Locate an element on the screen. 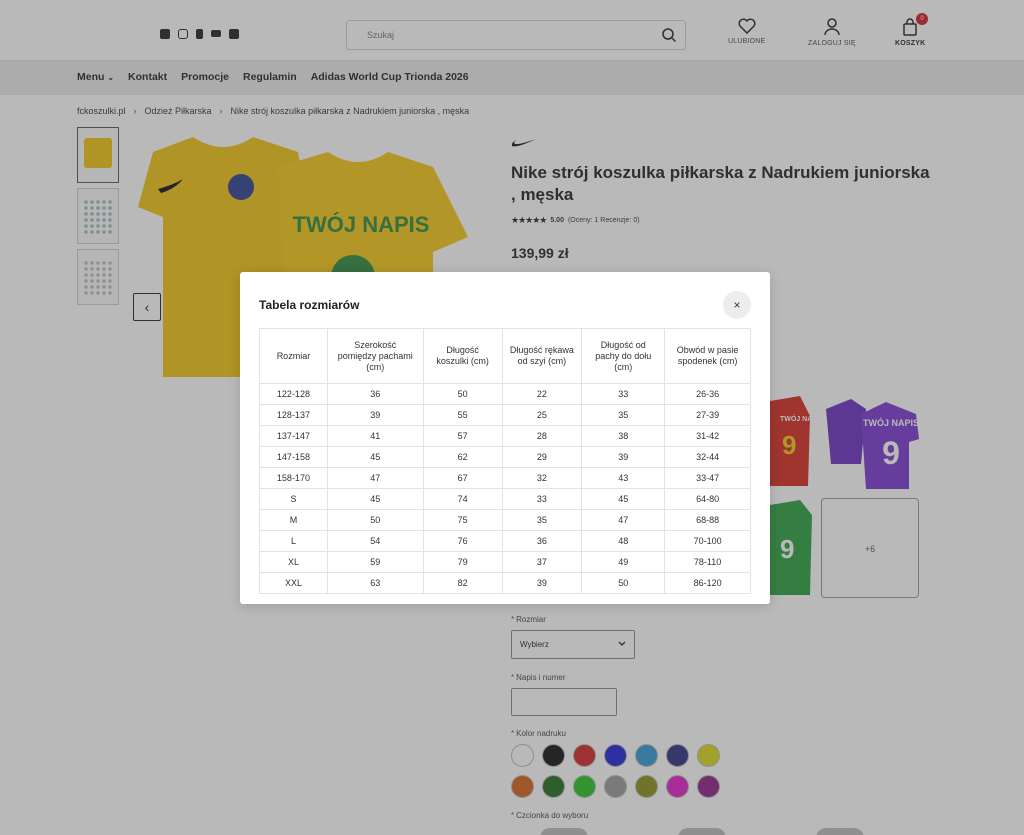 The width and height of the screenshot is (1024, 835). table-cell: 68-88 is located at coordinates (707, 520).